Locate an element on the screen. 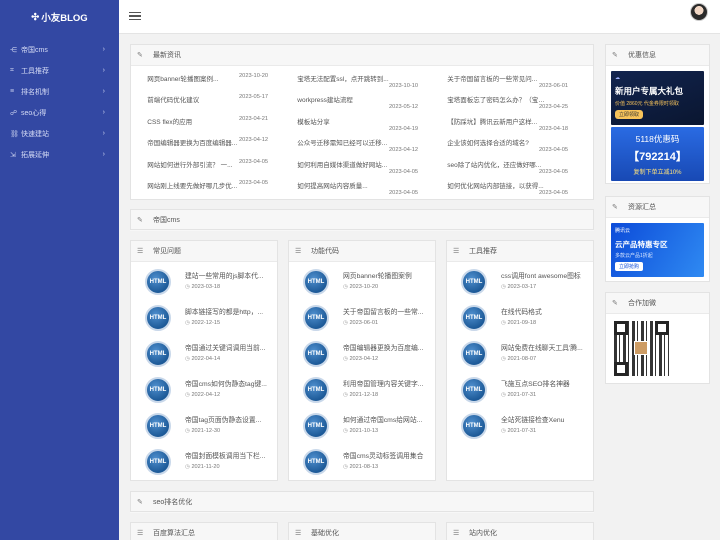 The width and height of the screenshot is (720, 540). news-item: 网站如何进行外部引流？ 一...2023-04-05 is located at coordinates (212, 167).